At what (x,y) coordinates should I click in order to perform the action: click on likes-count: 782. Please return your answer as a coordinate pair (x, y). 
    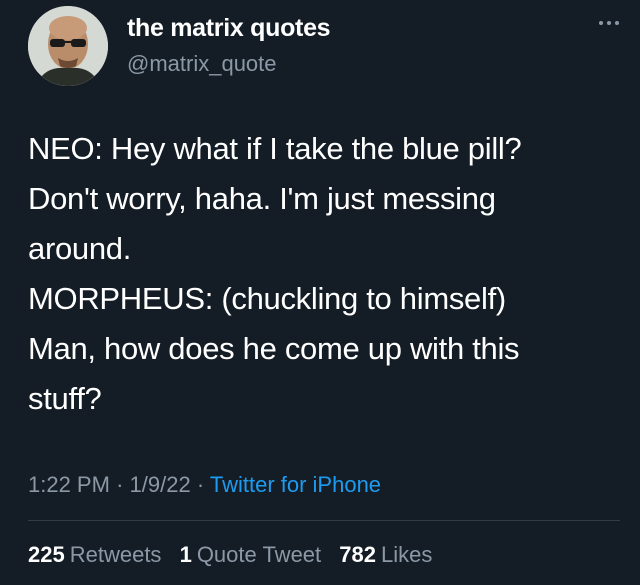
    Looking at the image, I should click on (357, 554).